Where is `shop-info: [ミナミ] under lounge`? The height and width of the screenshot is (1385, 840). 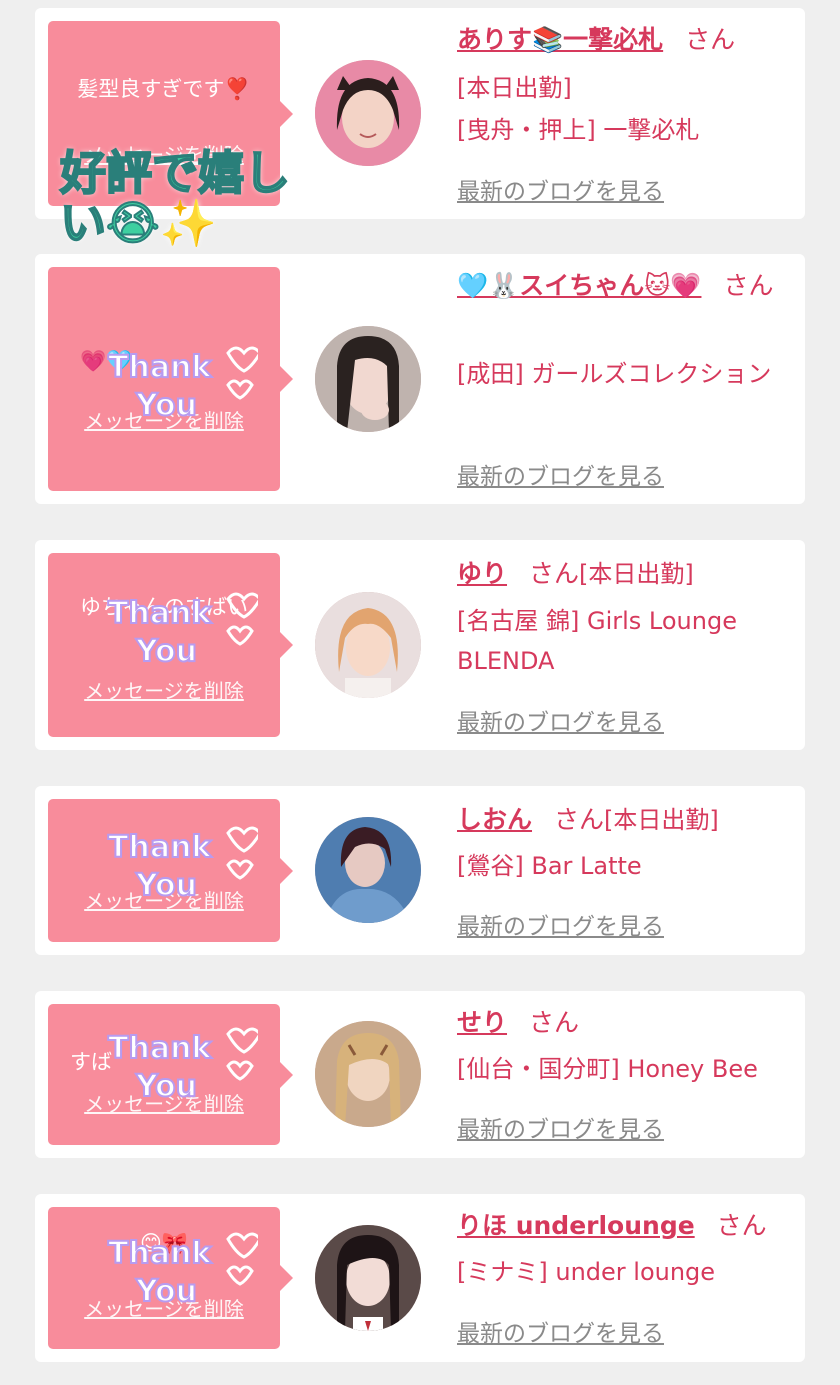
shop-info: [ミナミ] under lounge is located at coordinates (586, 1272).